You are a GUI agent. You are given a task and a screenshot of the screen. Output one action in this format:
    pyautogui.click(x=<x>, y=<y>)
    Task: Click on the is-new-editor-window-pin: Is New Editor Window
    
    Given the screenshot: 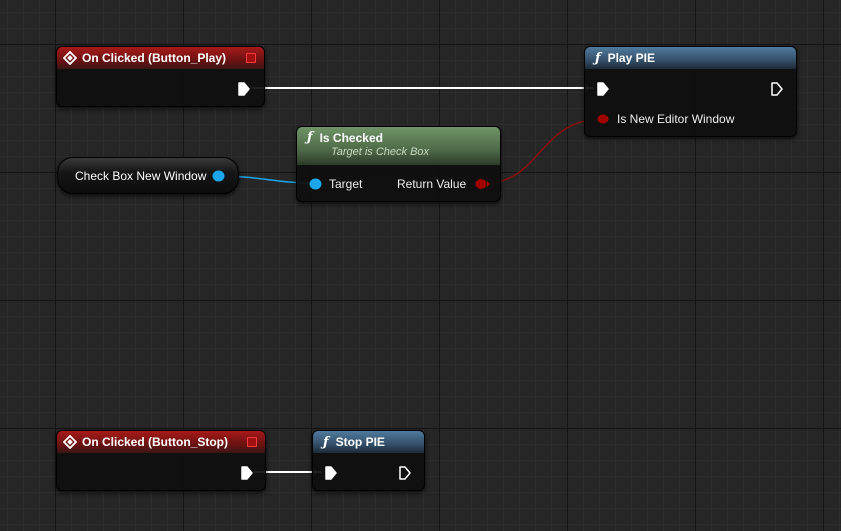 What is the action you would take?
    pyautogui.click(x=665, y=119)
    